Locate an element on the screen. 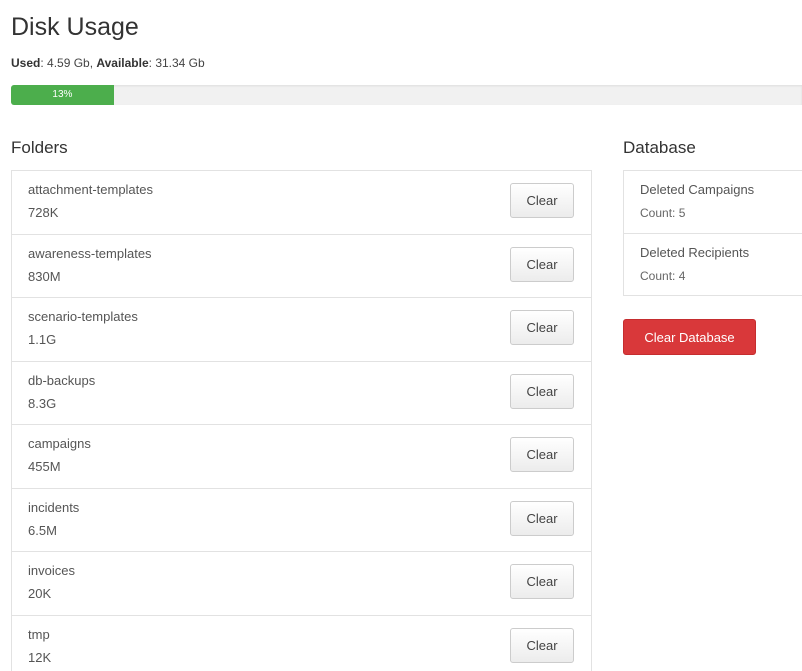  available-label: Available is located at coordinates (122, 63).